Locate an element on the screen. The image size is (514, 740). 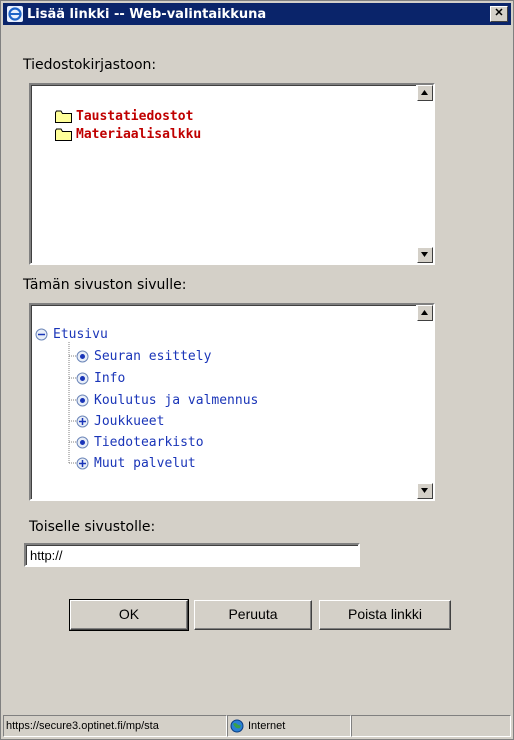
tree-label: Etusivu is located at coordinates (80, 334).